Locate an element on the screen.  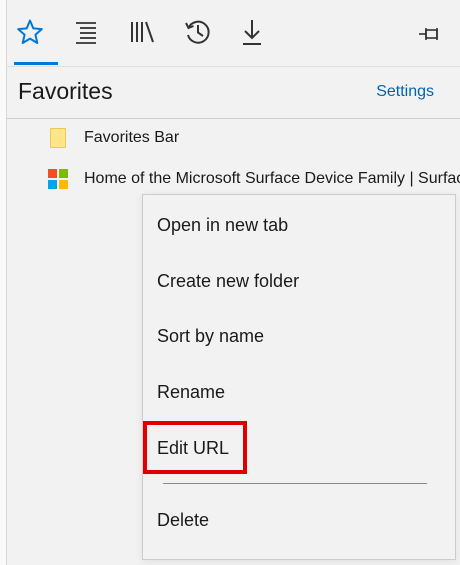
menu-item-open-in-new-tab: Open in new tab is located at coordinates (299, 225).